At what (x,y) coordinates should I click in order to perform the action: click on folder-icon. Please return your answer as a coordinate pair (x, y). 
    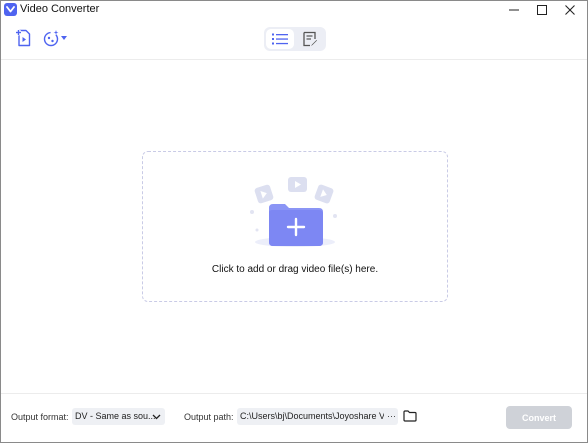
    Looking at the image, I should click on (410, 416).